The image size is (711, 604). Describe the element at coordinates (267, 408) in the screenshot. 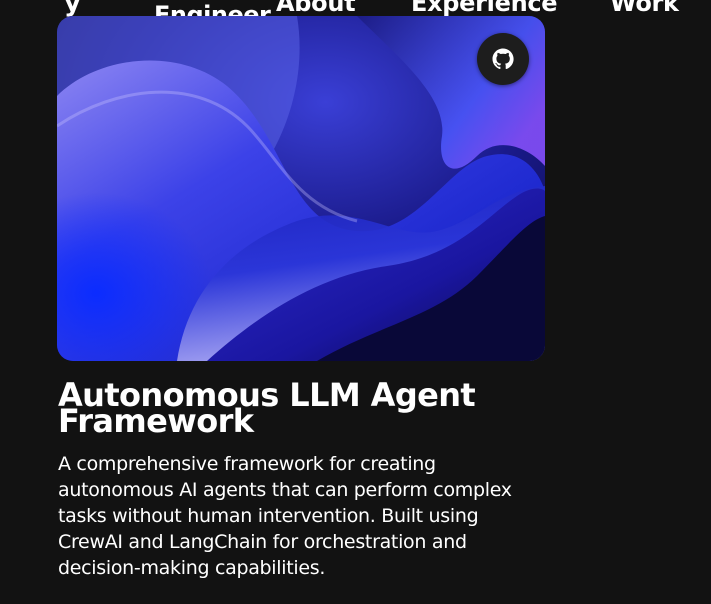

I see `project-title: Autonomous LLM Agent Framework` at that location.